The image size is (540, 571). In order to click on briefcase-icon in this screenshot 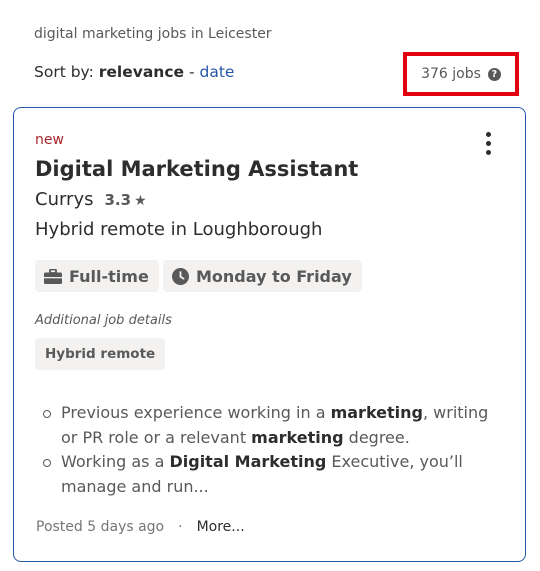, I will do `click(53, 276)`.